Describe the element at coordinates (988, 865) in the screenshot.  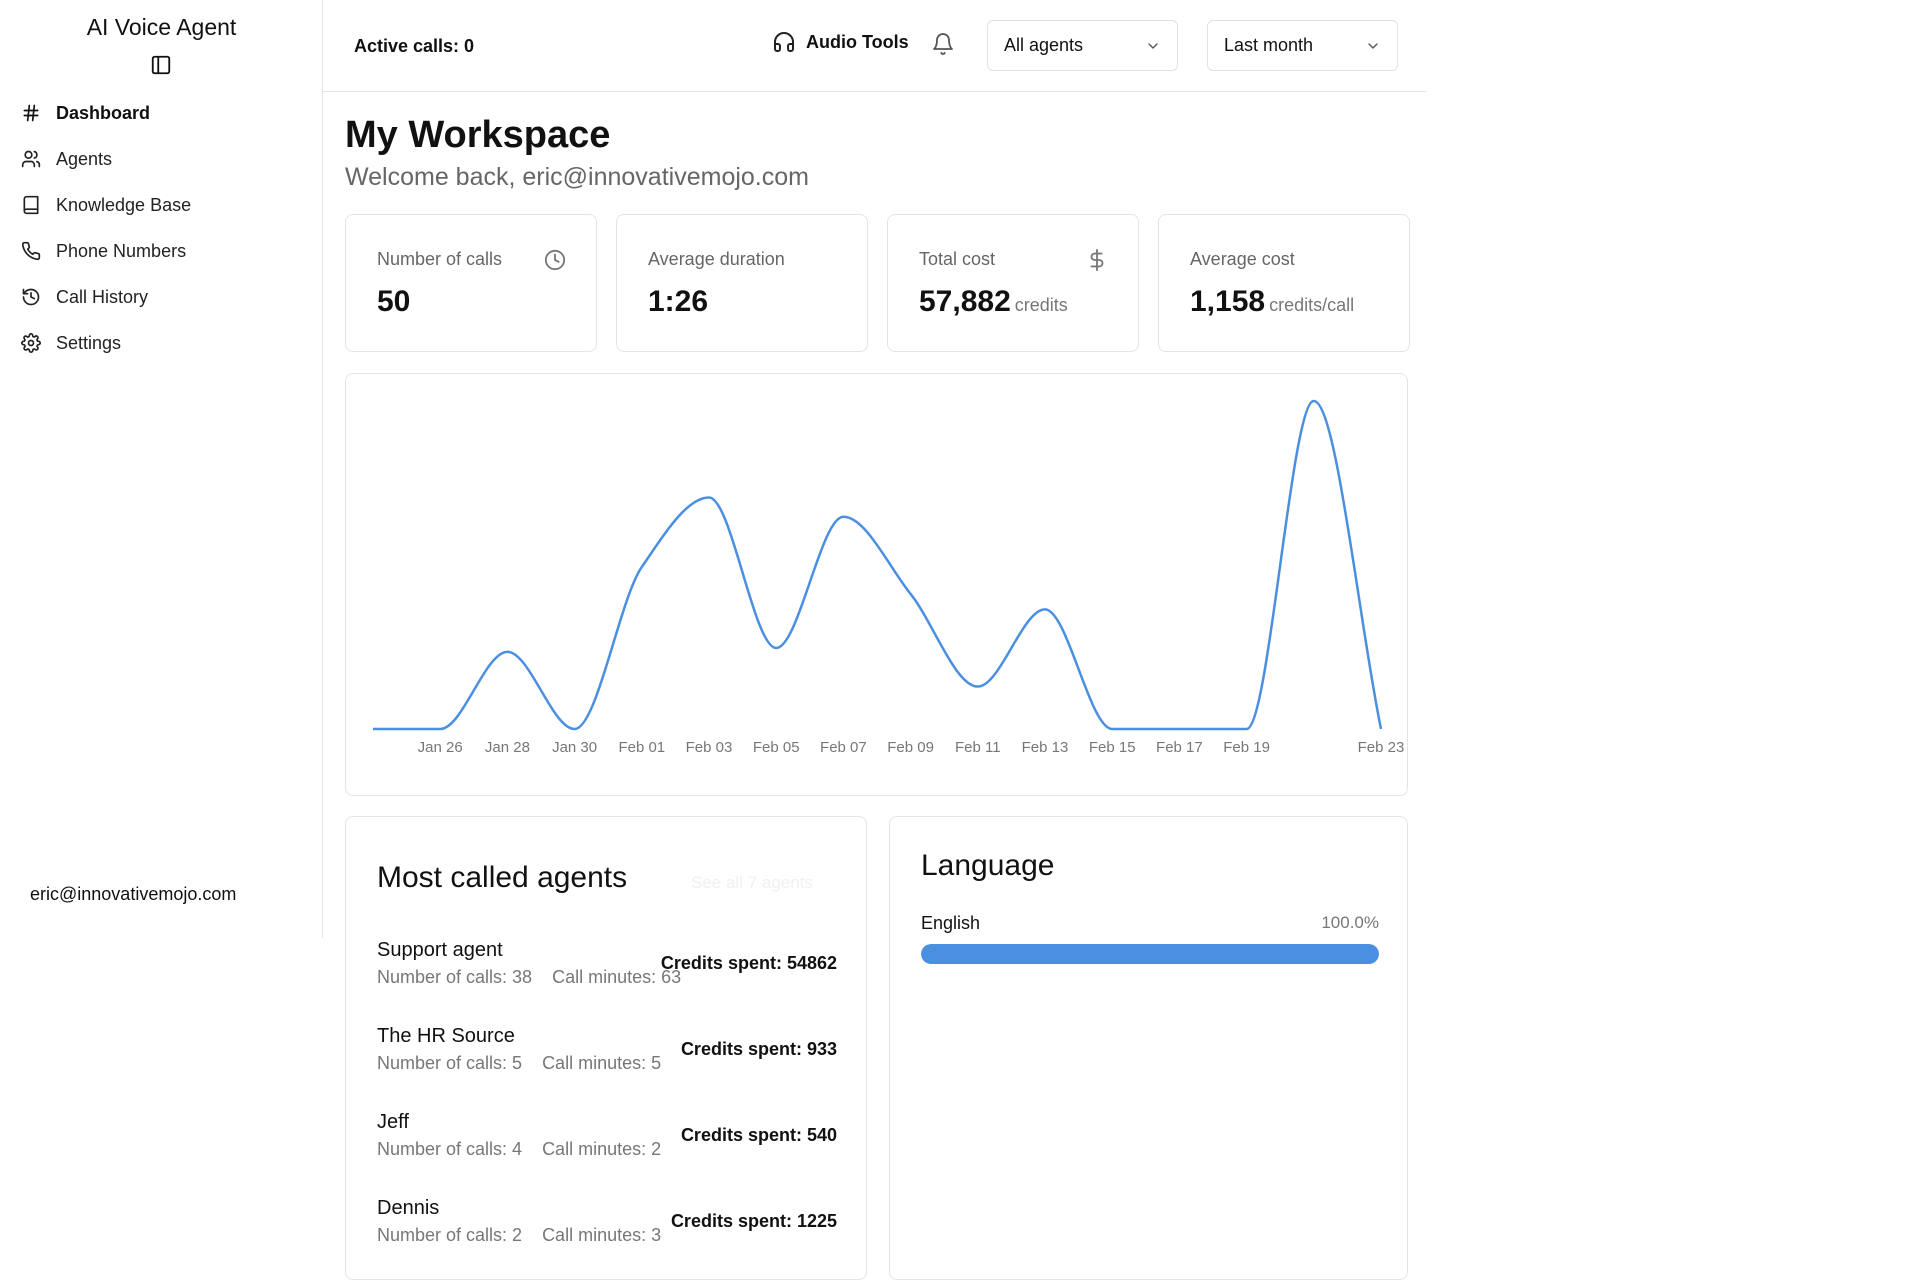
I see `card-title: Language` at that location.